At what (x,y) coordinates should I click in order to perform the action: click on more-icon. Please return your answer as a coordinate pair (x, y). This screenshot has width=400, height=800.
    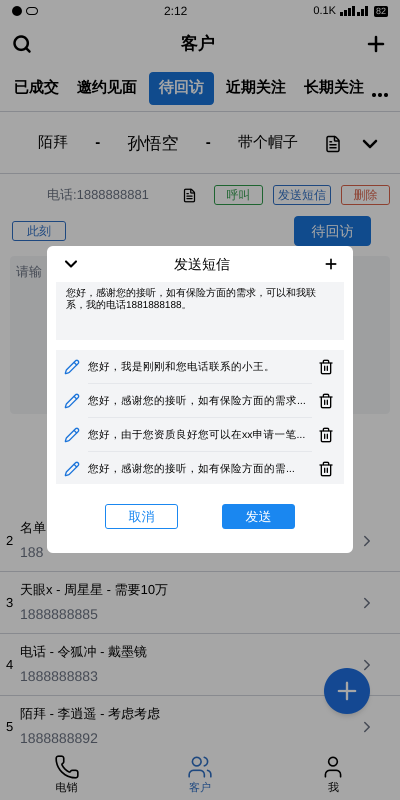
    Looking at the image, I should click on (380, 94).